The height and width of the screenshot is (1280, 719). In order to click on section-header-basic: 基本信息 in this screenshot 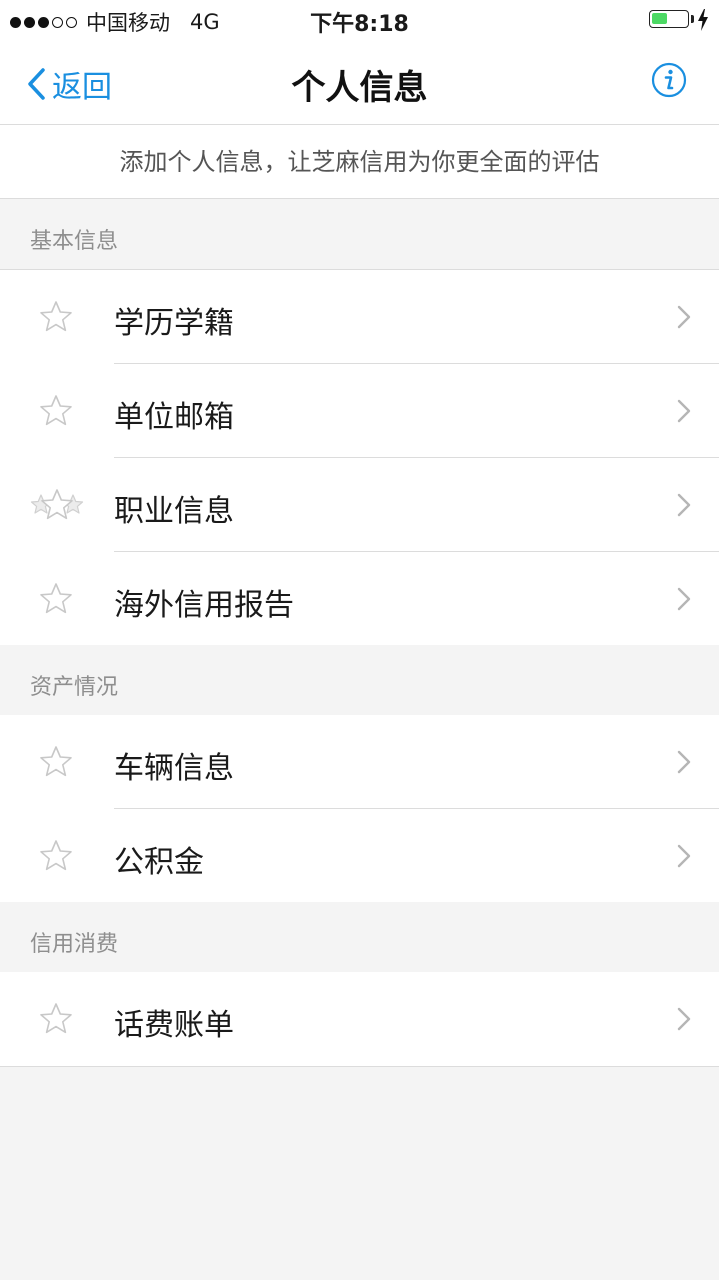, I will do `click(359, 234)`.